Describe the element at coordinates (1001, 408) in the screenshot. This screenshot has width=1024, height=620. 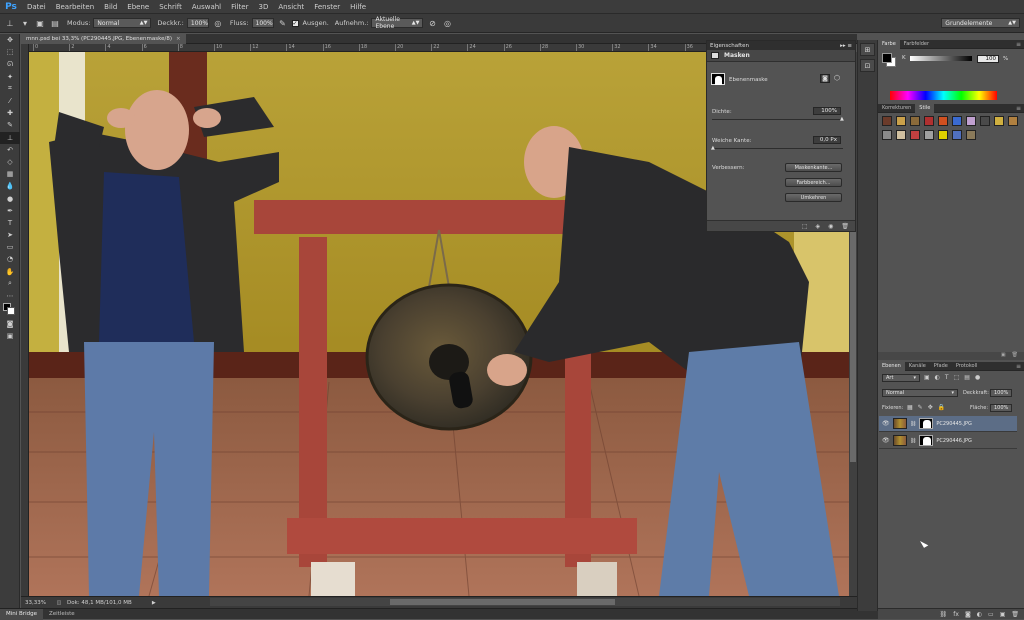
I see `layer-fill-field: 100%` at that location.